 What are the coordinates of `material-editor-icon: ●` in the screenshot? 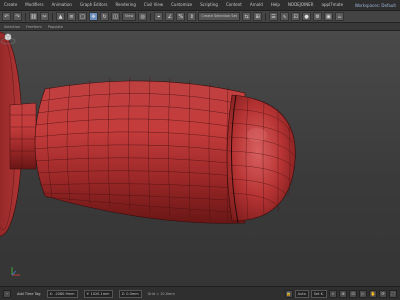 It's located at (307, 16).